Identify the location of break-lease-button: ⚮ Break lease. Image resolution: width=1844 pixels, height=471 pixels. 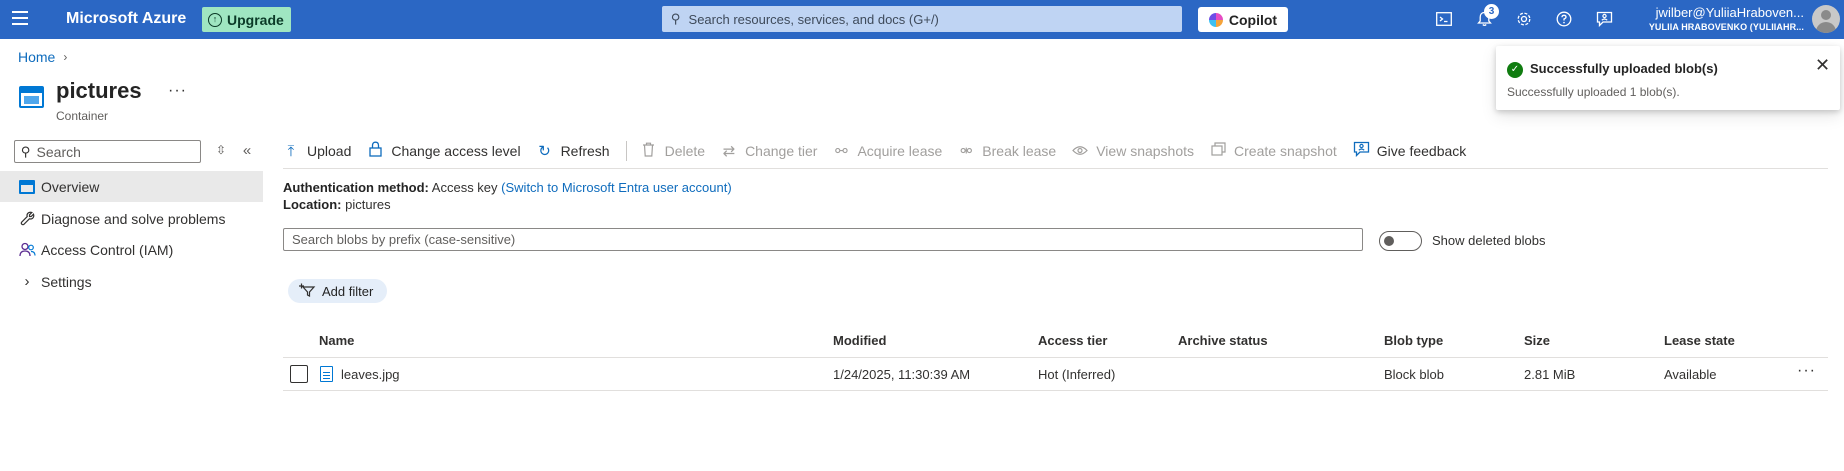
(1007, 151).